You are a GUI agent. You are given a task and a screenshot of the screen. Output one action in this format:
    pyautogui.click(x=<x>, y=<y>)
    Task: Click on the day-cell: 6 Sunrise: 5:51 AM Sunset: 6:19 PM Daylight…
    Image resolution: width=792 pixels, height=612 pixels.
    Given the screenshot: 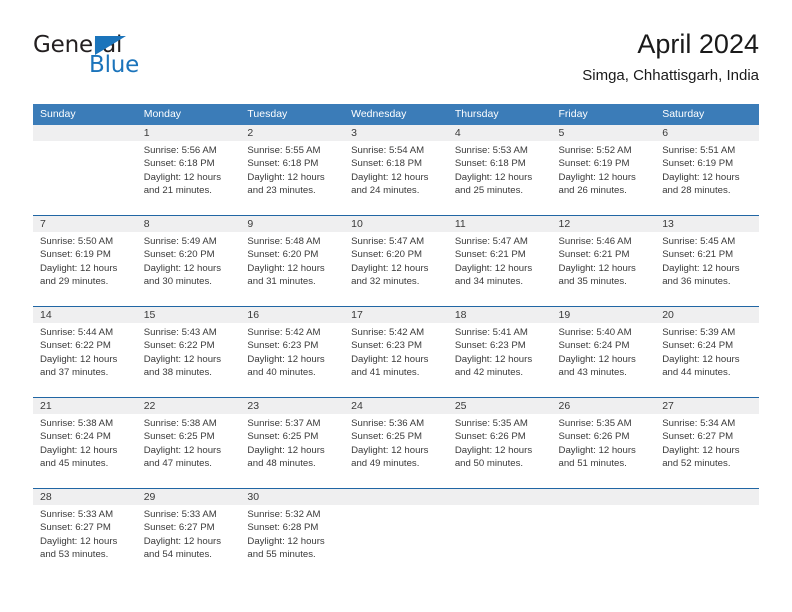 What is the action you would take?
    pyautogui.click(x=707, y=170)
    